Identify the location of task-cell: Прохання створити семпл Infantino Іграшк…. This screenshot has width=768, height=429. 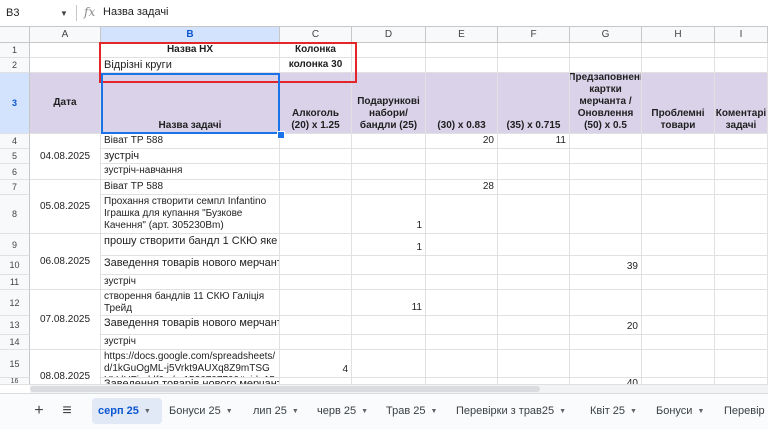
(190, 214).